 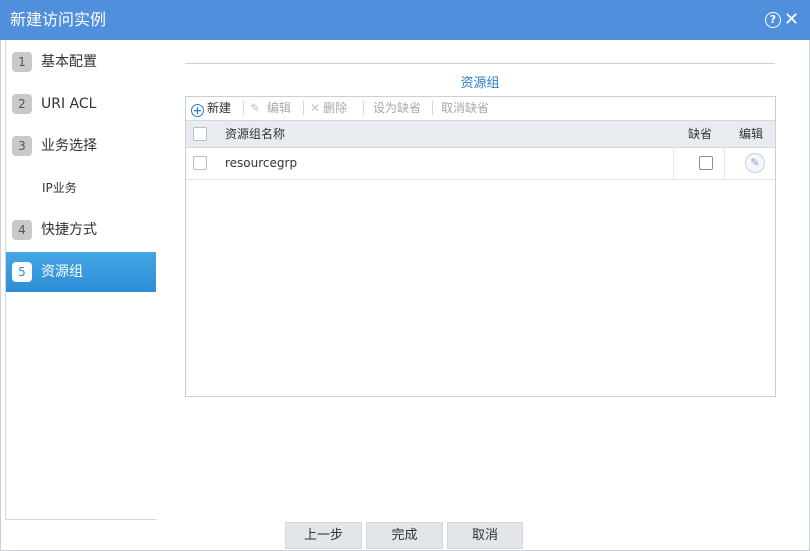 What do you see at coordinates (404, 535) in the screenshot?
I see `finish-button: 完成` at bounding box center [404, 535].